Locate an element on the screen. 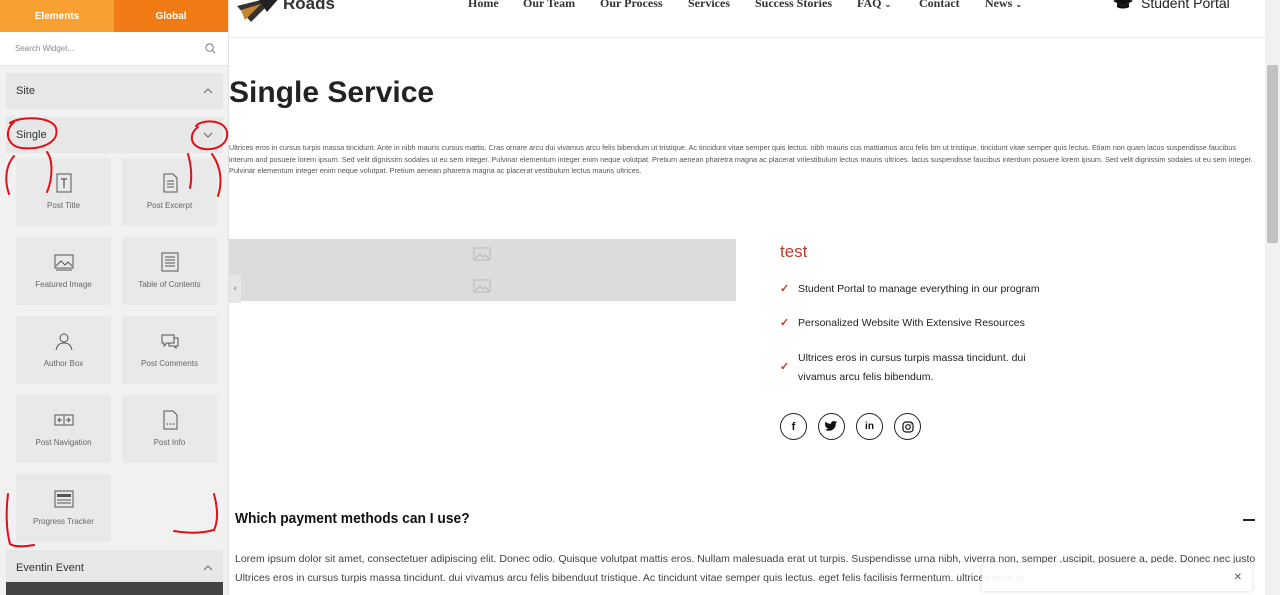 The image size is (1280, 595). post-comments-icon is located at coordinates (169, 342).